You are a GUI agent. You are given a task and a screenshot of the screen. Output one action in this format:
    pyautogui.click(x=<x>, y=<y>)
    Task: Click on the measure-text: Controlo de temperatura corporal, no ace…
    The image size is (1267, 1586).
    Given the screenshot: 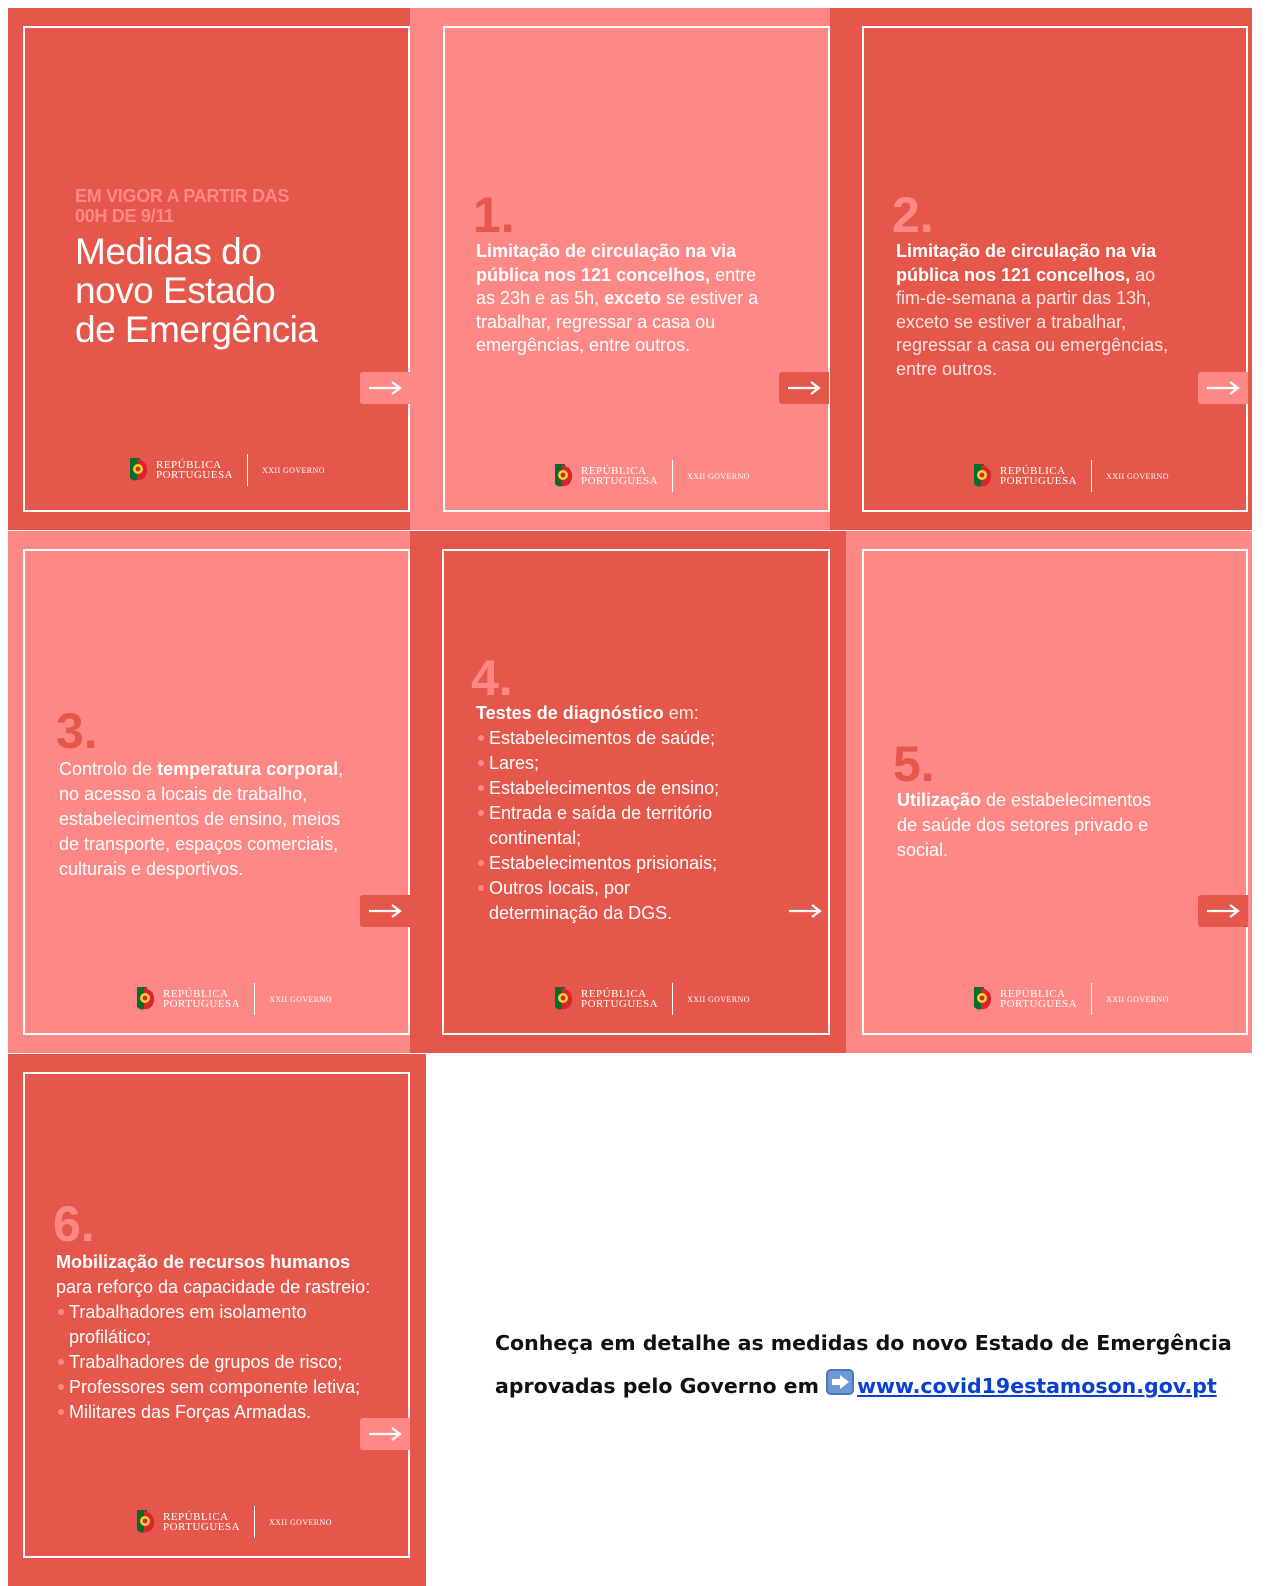 What is the action you would take?
    pyautogui.click(x=201, y=819)
    